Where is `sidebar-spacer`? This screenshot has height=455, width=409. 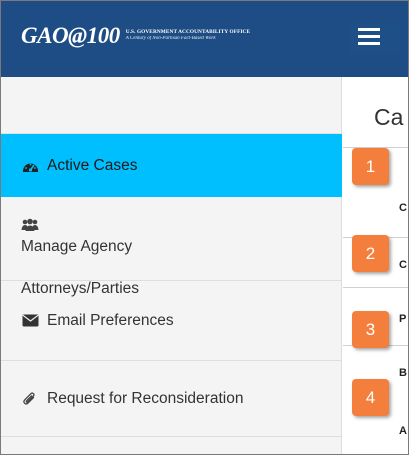
sidebar-spacer is located at coordinates (171, 105).